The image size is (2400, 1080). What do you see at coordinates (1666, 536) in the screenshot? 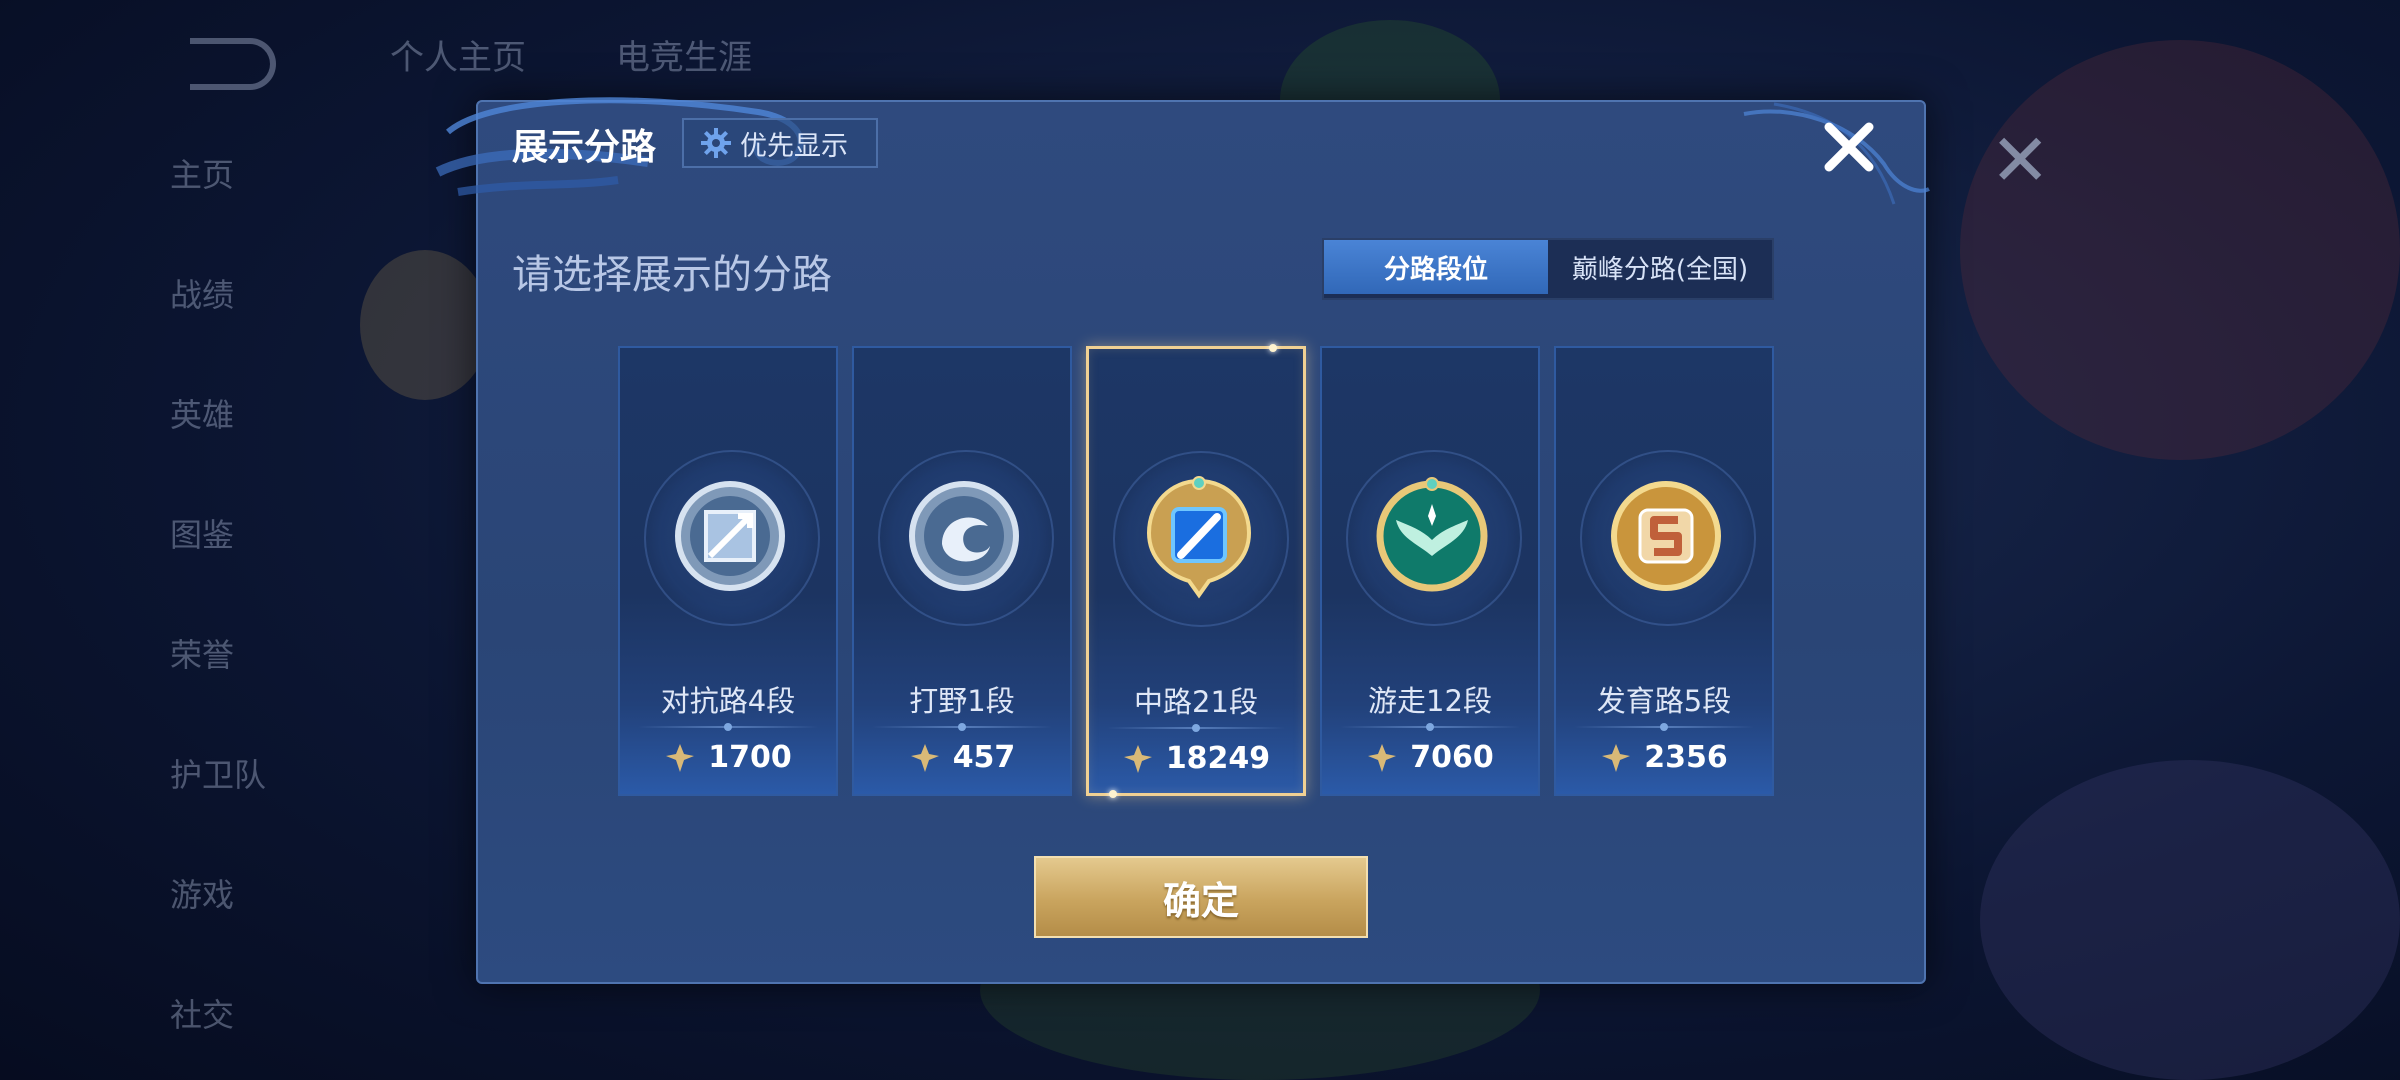
I see `gold-s-emblem-icon` at bounding box center [1666, 536].